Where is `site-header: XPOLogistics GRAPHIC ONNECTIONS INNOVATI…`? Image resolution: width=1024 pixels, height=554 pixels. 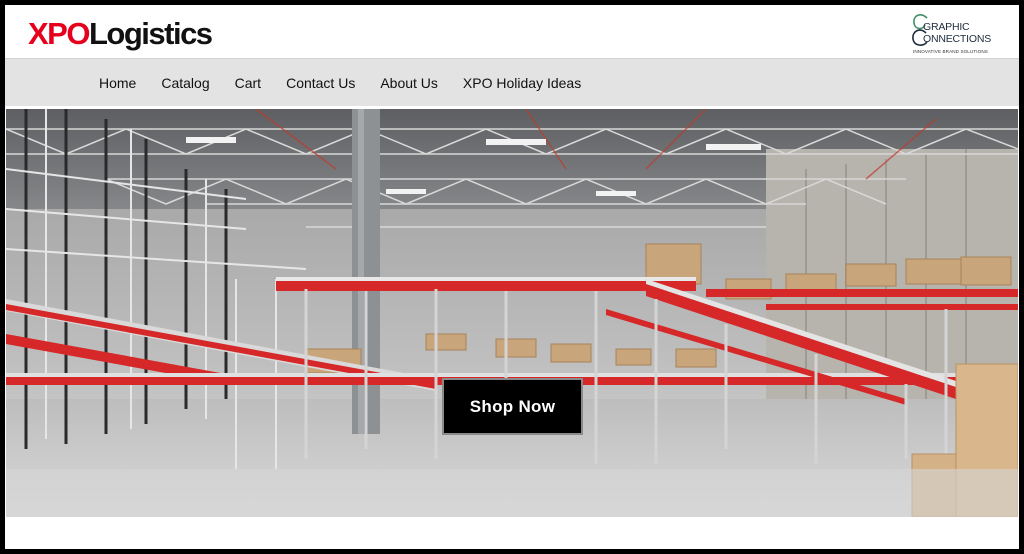
site-header: XPOLogistics GRAPHIC ONNECTIONS INNOVATI… is located at coordinates (512, 32).